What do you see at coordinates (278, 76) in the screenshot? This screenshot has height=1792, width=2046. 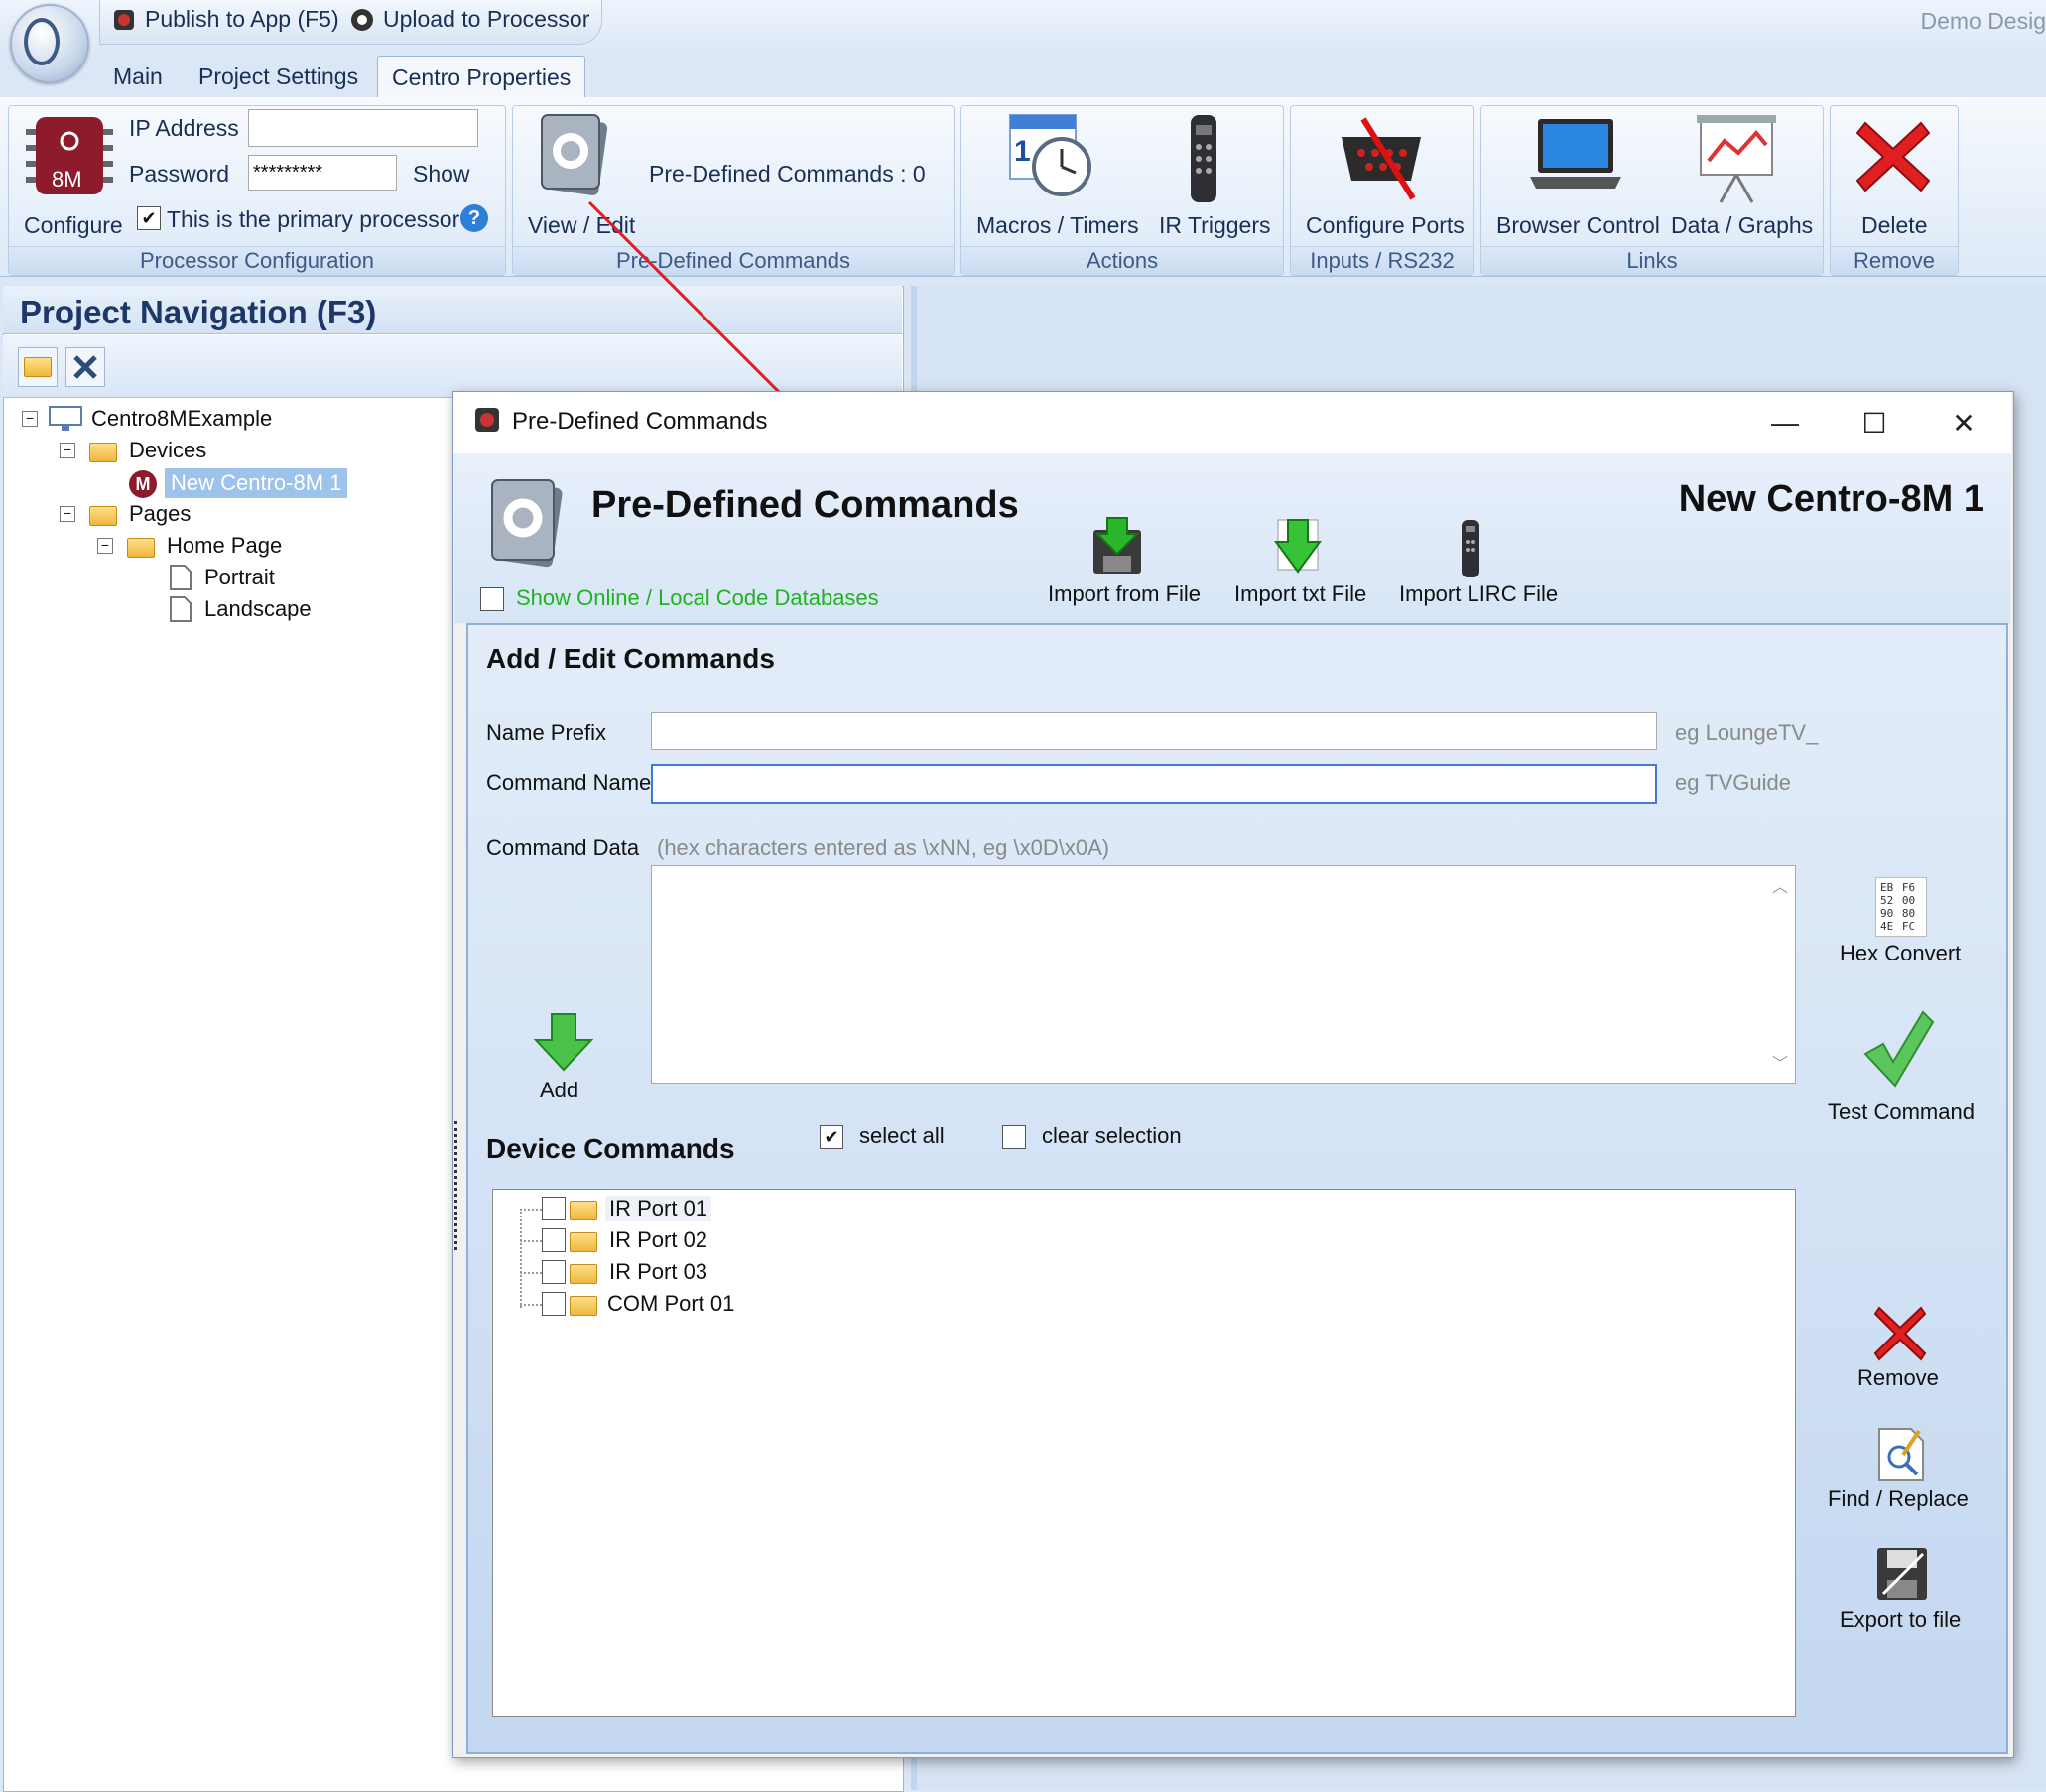 I see `tab-project-settings: Project Settings` at bounding box center [278, 76].